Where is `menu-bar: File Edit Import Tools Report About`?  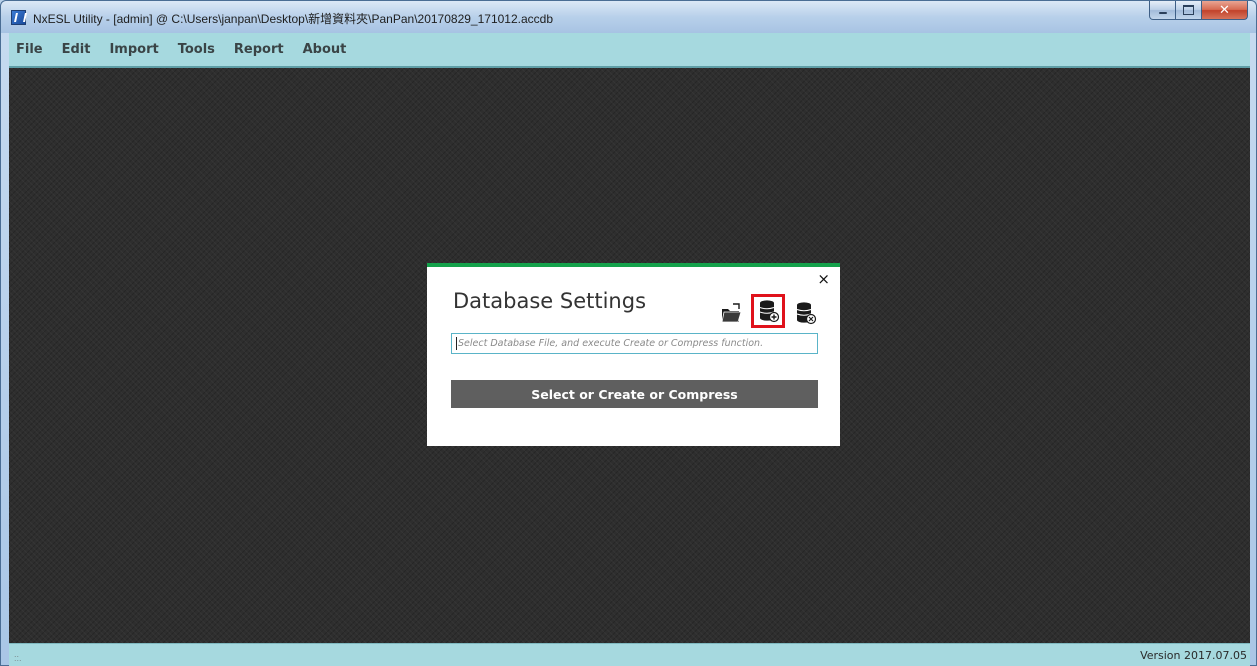
menu-bar: File Edit Import Tools Report About is located at coordinates (629, 50).